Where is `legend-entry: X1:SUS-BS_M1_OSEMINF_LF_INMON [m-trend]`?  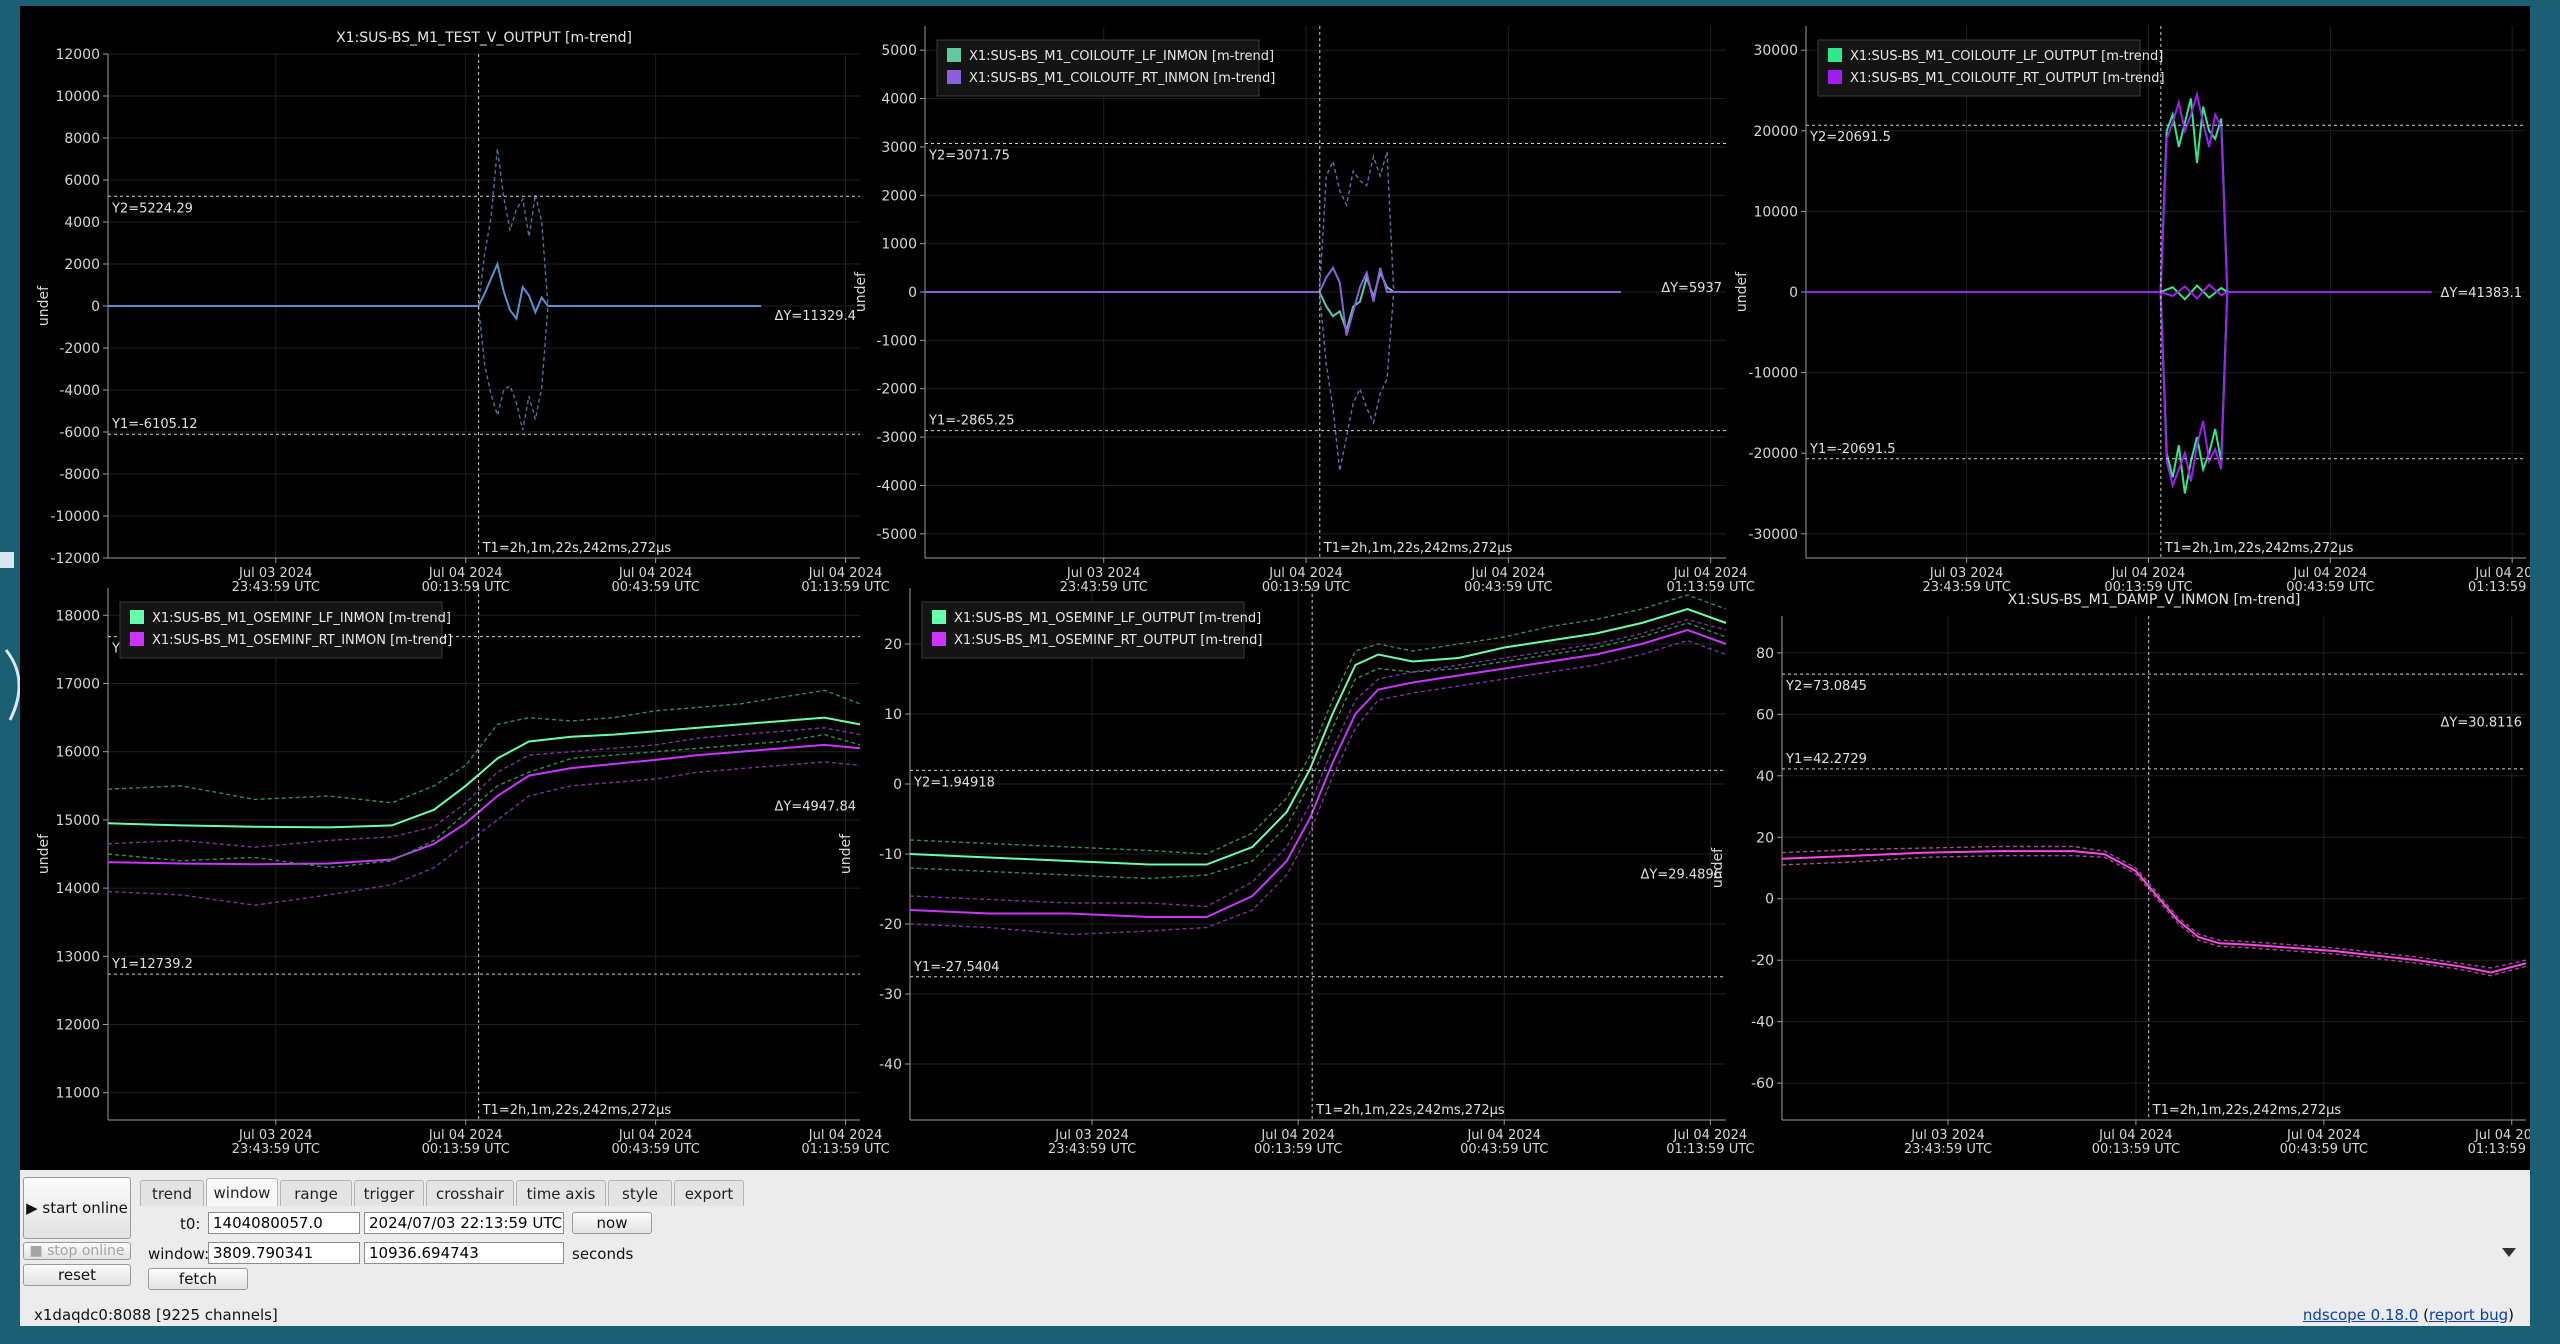
legend-entry: X1:SUS-BS_M1_OSEMINF_LF_INMON [m-trend] is located at coordinates (301, 618).